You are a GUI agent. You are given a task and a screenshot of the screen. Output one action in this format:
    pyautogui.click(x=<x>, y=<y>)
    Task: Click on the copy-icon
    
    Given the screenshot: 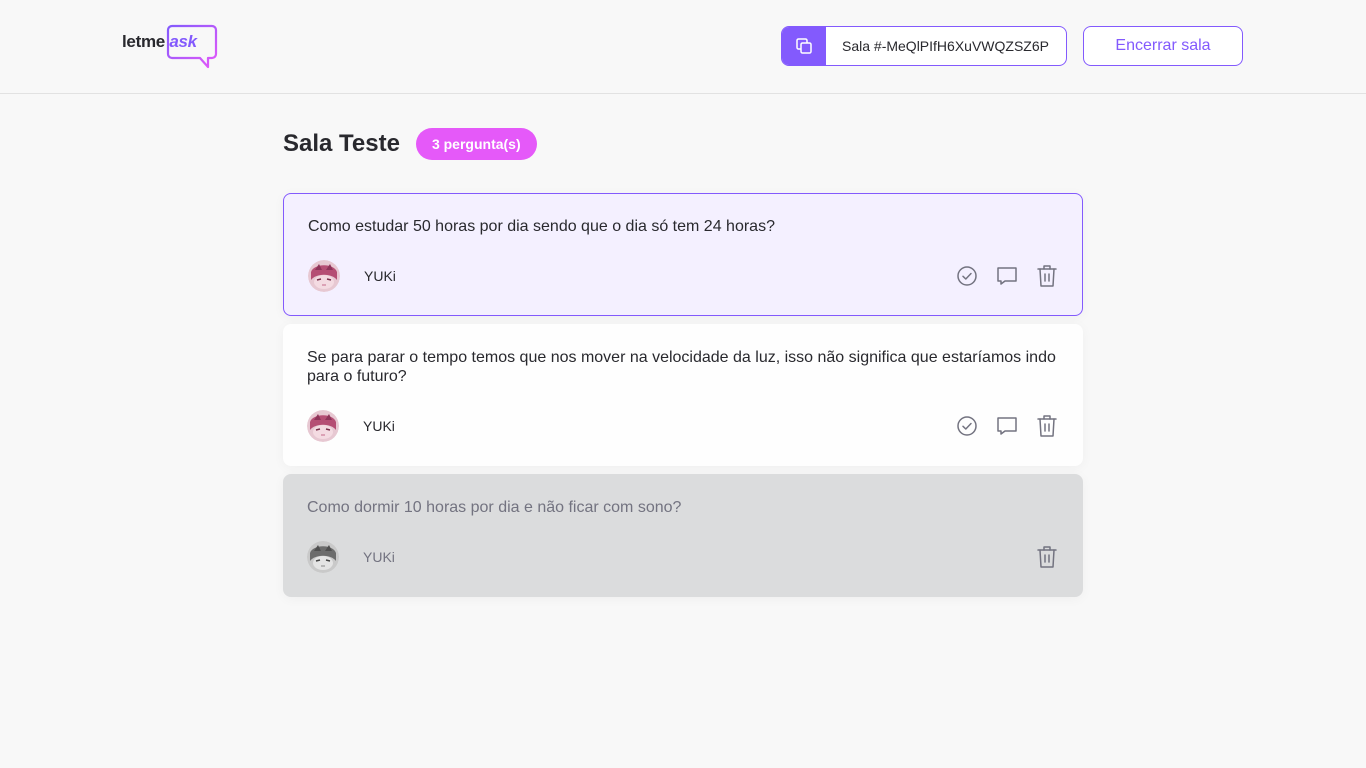 What is the action you would take?
    pyautogui.click(x=804, y=46)
    